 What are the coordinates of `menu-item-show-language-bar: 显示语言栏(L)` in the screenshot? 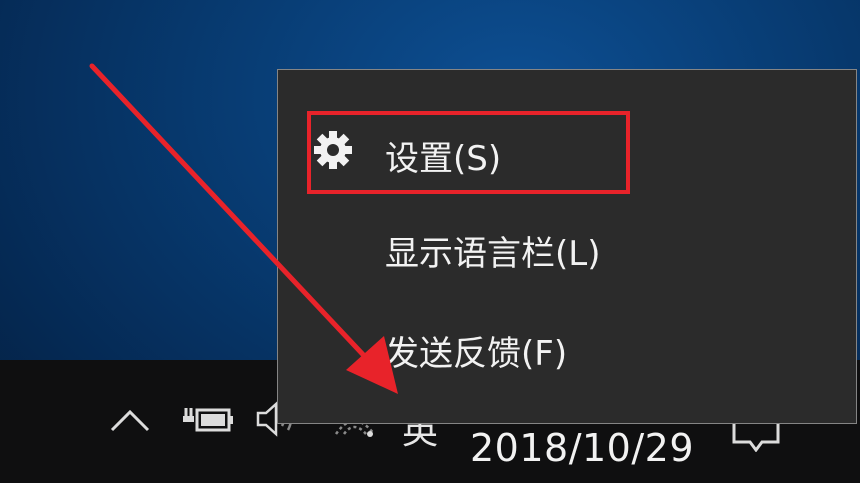 It's located at (567, 250).